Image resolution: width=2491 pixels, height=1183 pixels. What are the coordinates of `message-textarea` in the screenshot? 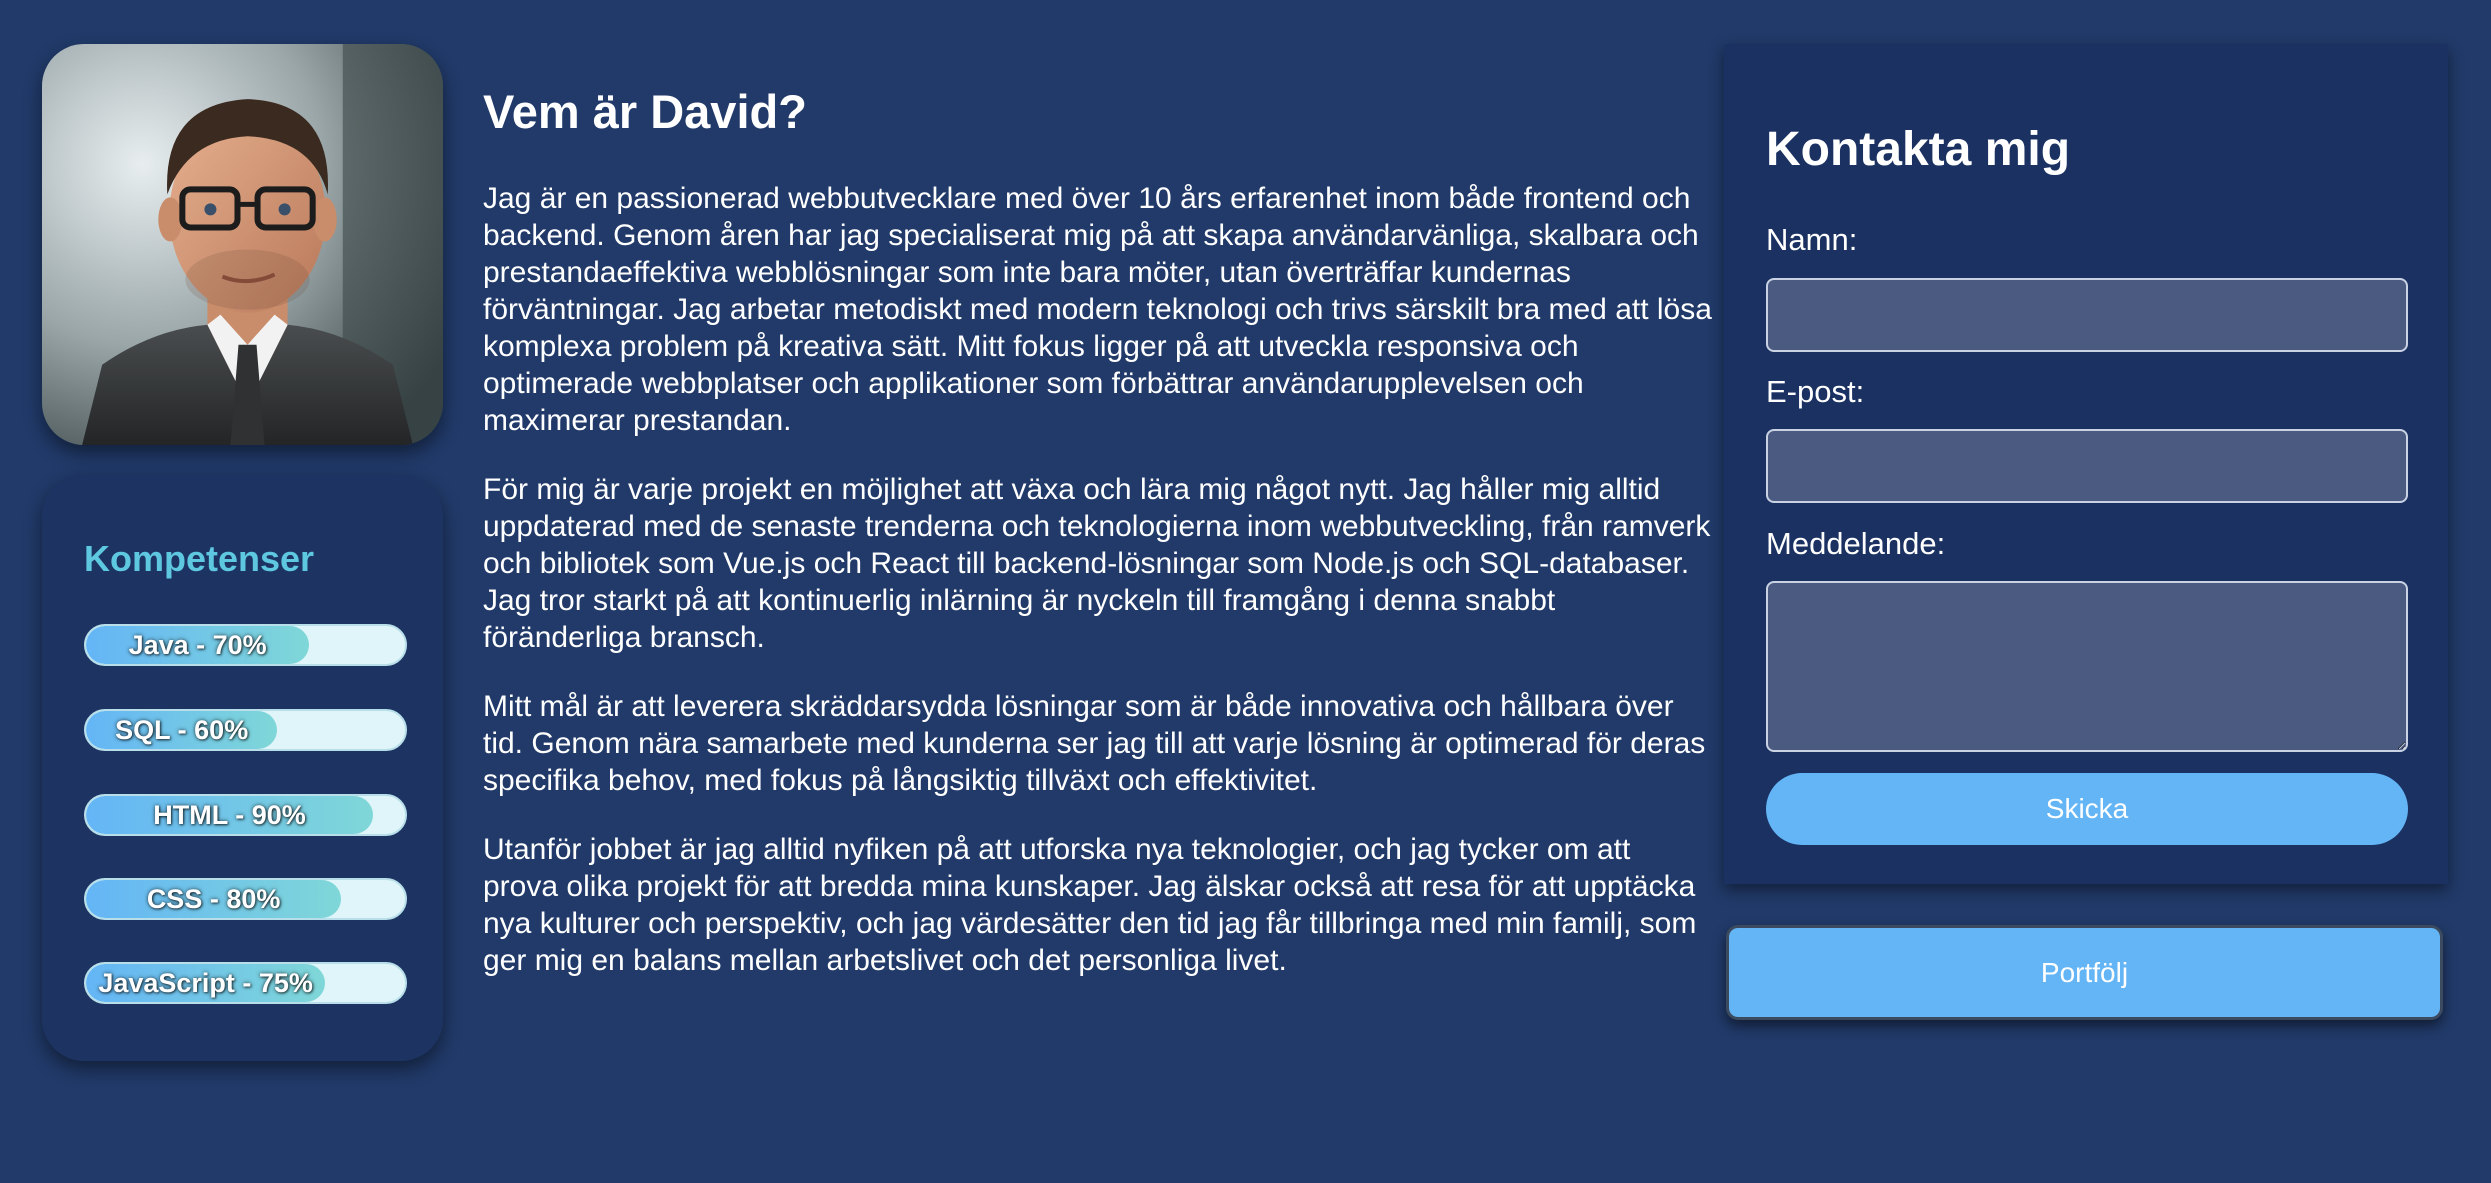 It's located at (2087, 666).